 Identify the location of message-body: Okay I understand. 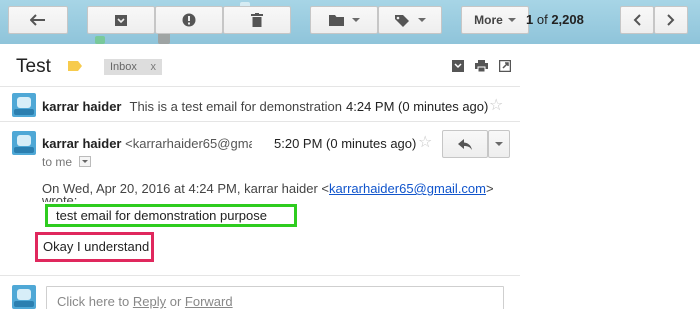
(96, 246).